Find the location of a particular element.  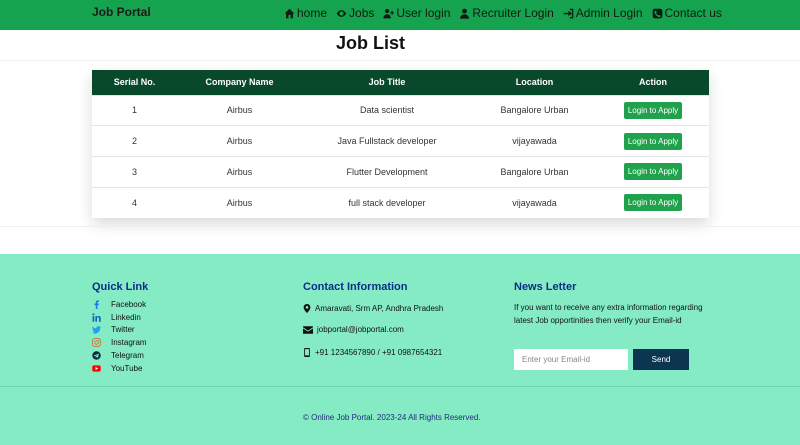

map-marker-icon is located at coordinates (307, 308).